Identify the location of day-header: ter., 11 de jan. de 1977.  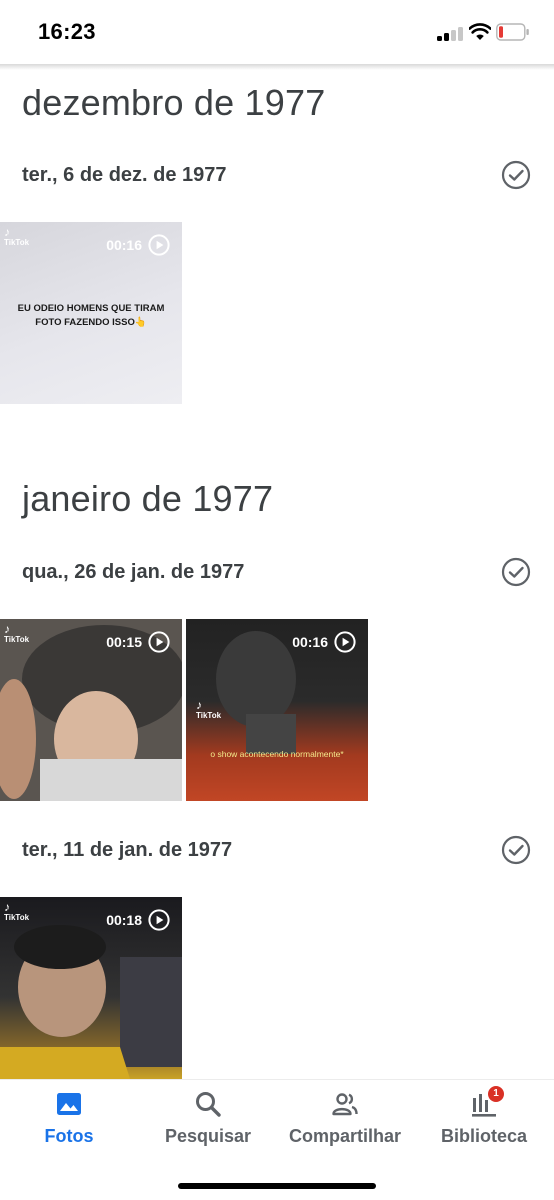
(127, 850).